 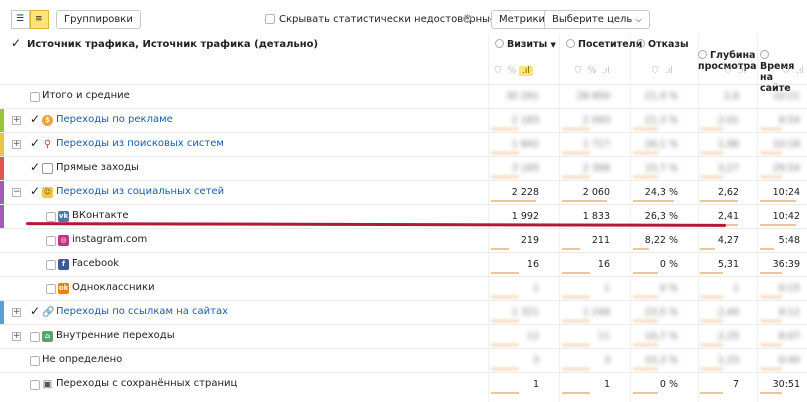 I want to click on visits-value: 1, so click(x=535, y=288).